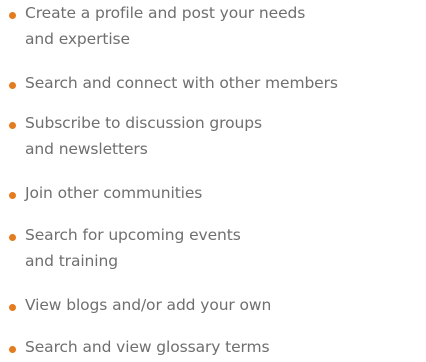 This screenshot has height=362, width=426. What do you see at coordinates (133, 248) in the screenshot?
I see `list-item-label: Search for upcoming events and training` at bounding box center [133, 248].